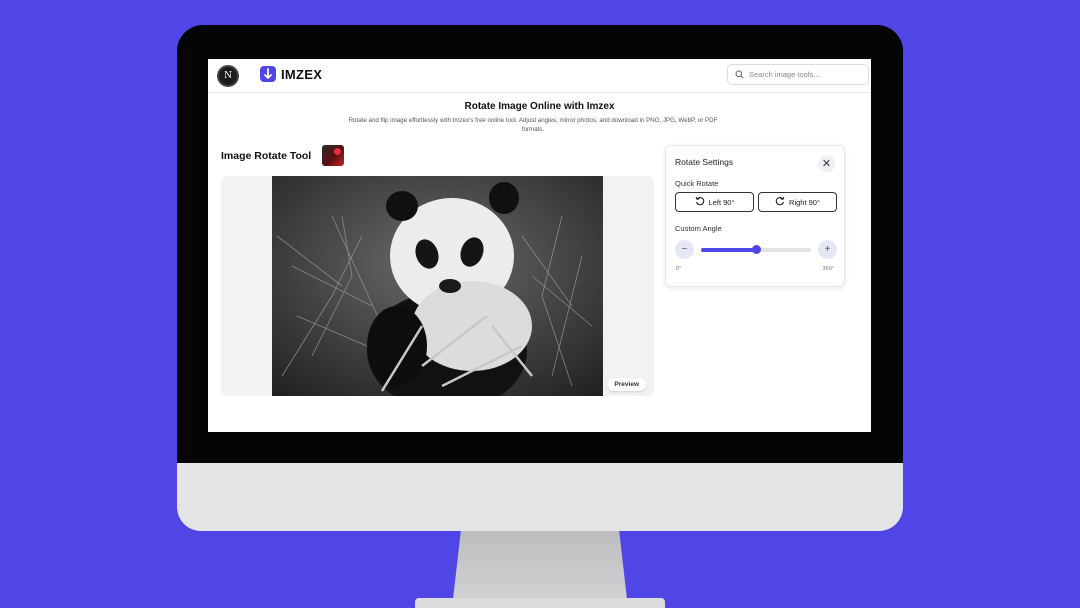 This screenshot has width=1080, height=608. I want to click on logo-download-icon, so click(268, 74).